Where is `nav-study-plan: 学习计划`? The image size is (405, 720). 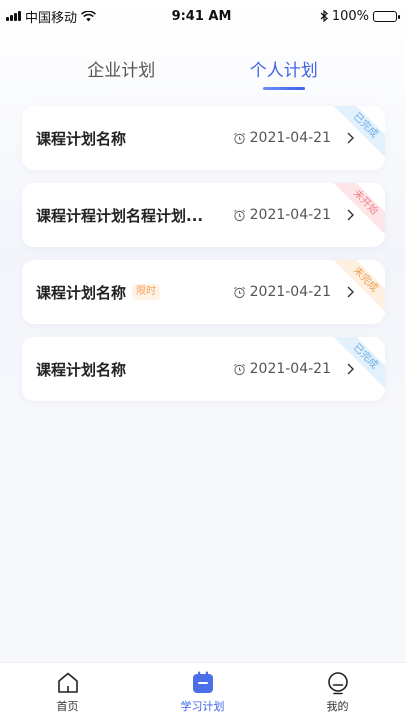
nav-study-plan: 学习计划 is located at coordinates (203, 692).